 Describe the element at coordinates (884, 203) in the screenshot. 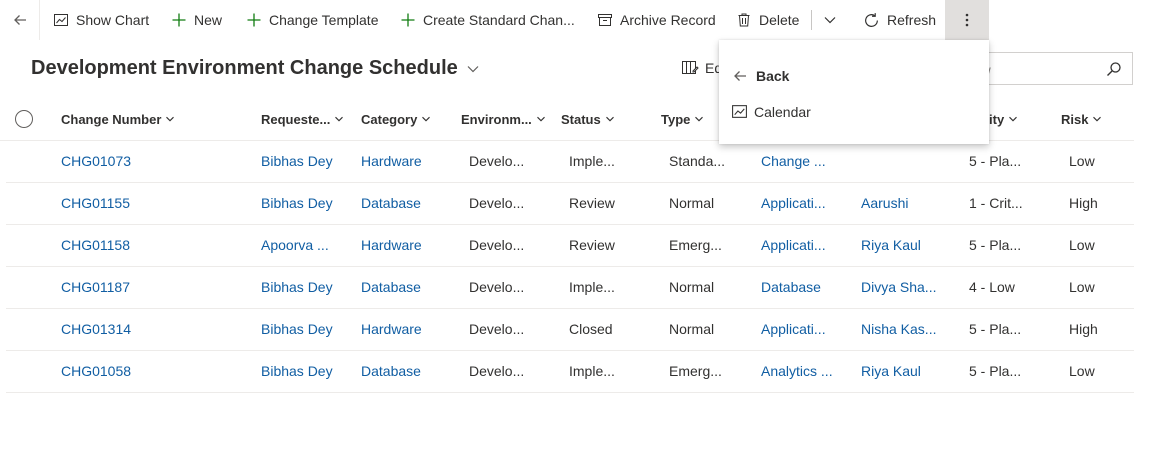

I see `assigned-link: Aarushi` at that location.